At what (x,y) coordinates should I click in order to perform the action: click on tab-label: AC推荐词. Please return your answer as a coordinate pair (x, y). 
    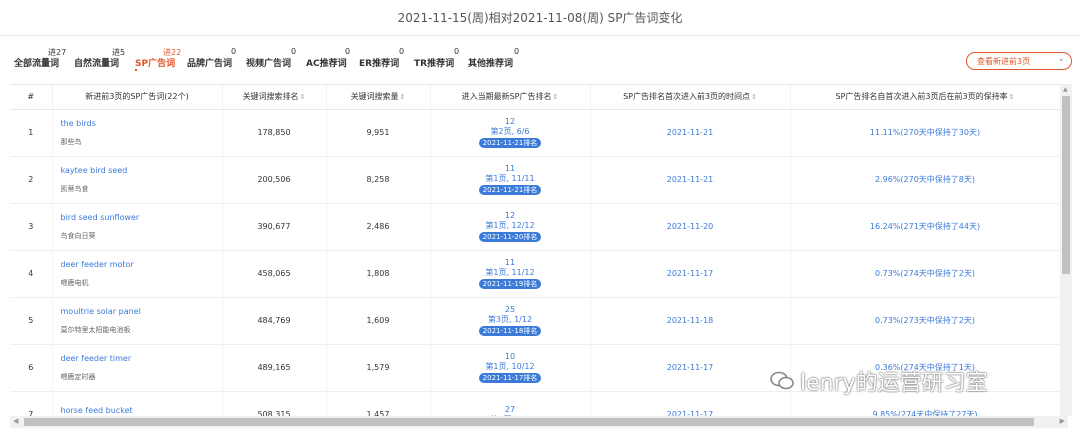
    Looking at the image, I should click on (326, 64).